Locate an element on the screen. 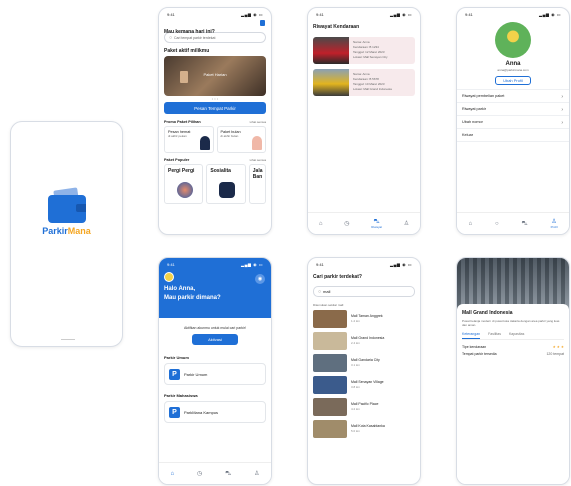  student-parking-card: P ParkMana Kampus is located at coordinates (215, 412).